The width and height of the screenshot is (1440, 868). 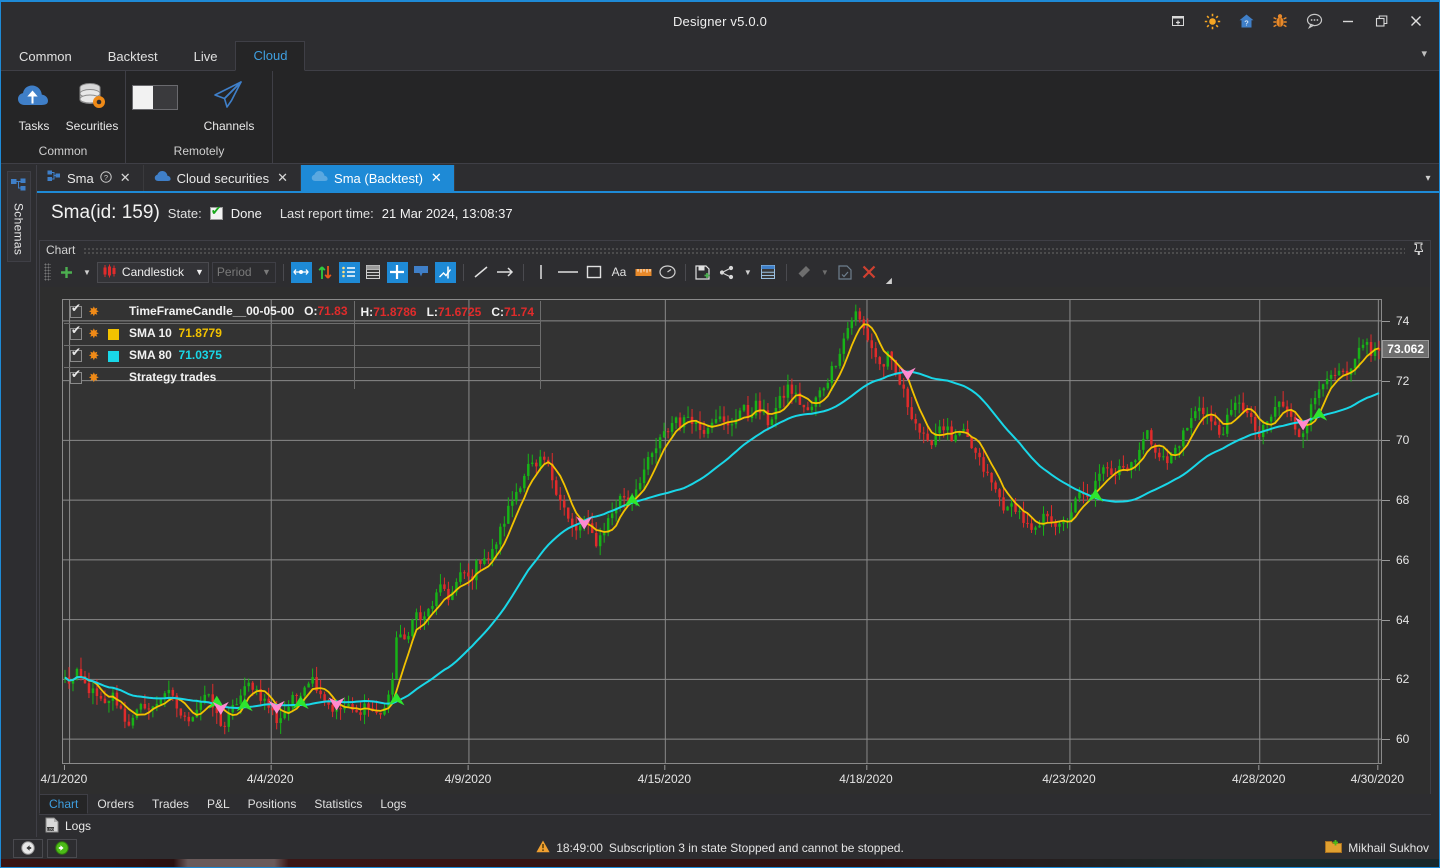 What do you see at coordinates (282, 178) in the screenshot?
I see `document-tab-cloud-securities-close-icon: ✕` at bounding box center [282, 178].